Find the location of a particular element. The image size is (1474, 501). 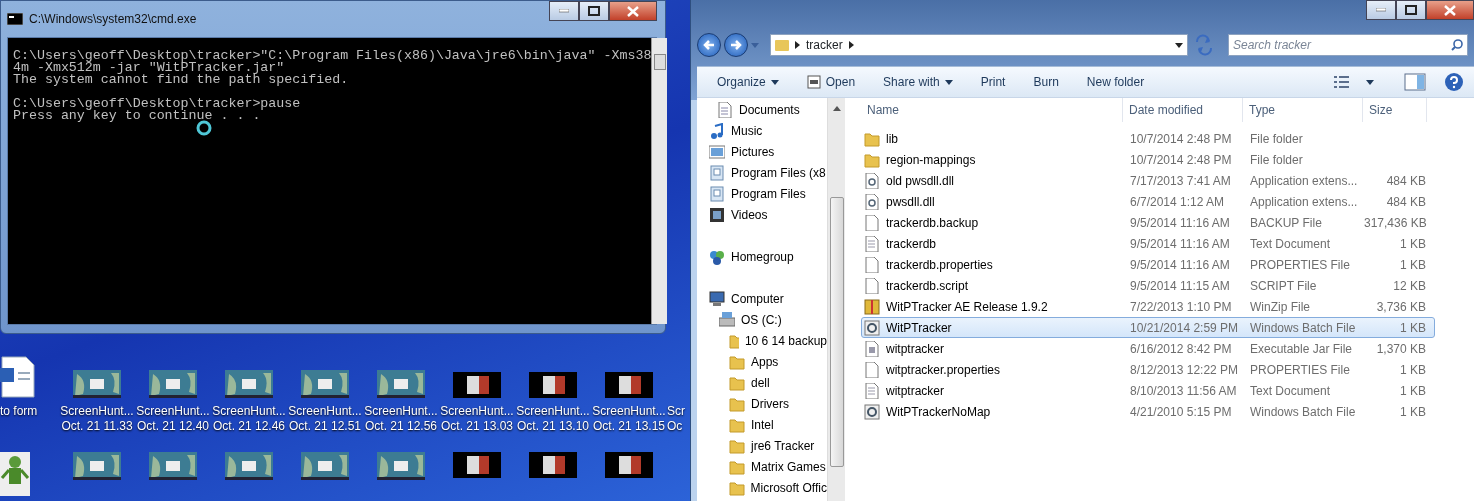

toolbar-button: Share with is located at coordinates (918, 82).